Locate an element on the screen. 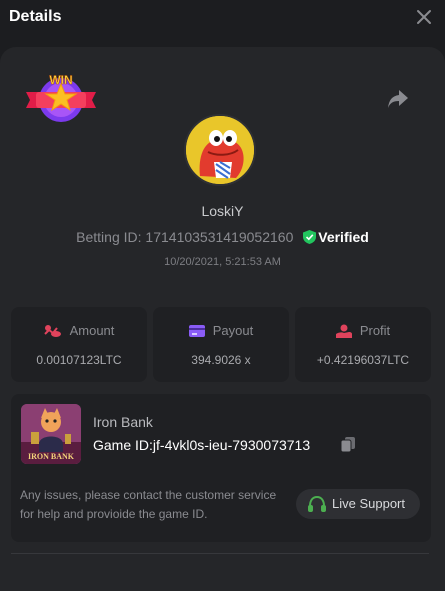 The height and width of the screenshot is (591, 445). card-icon is located at coordinates (196, 331).